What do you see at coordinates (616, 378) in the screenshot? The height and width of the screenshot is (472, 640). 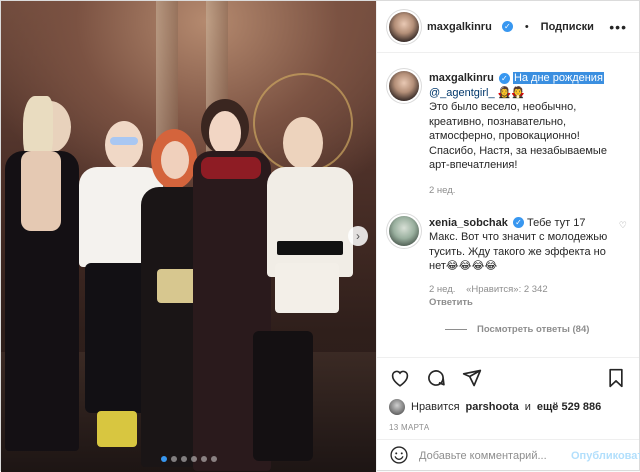 I see `bookmark-icon` at bounding box center [616, 378].